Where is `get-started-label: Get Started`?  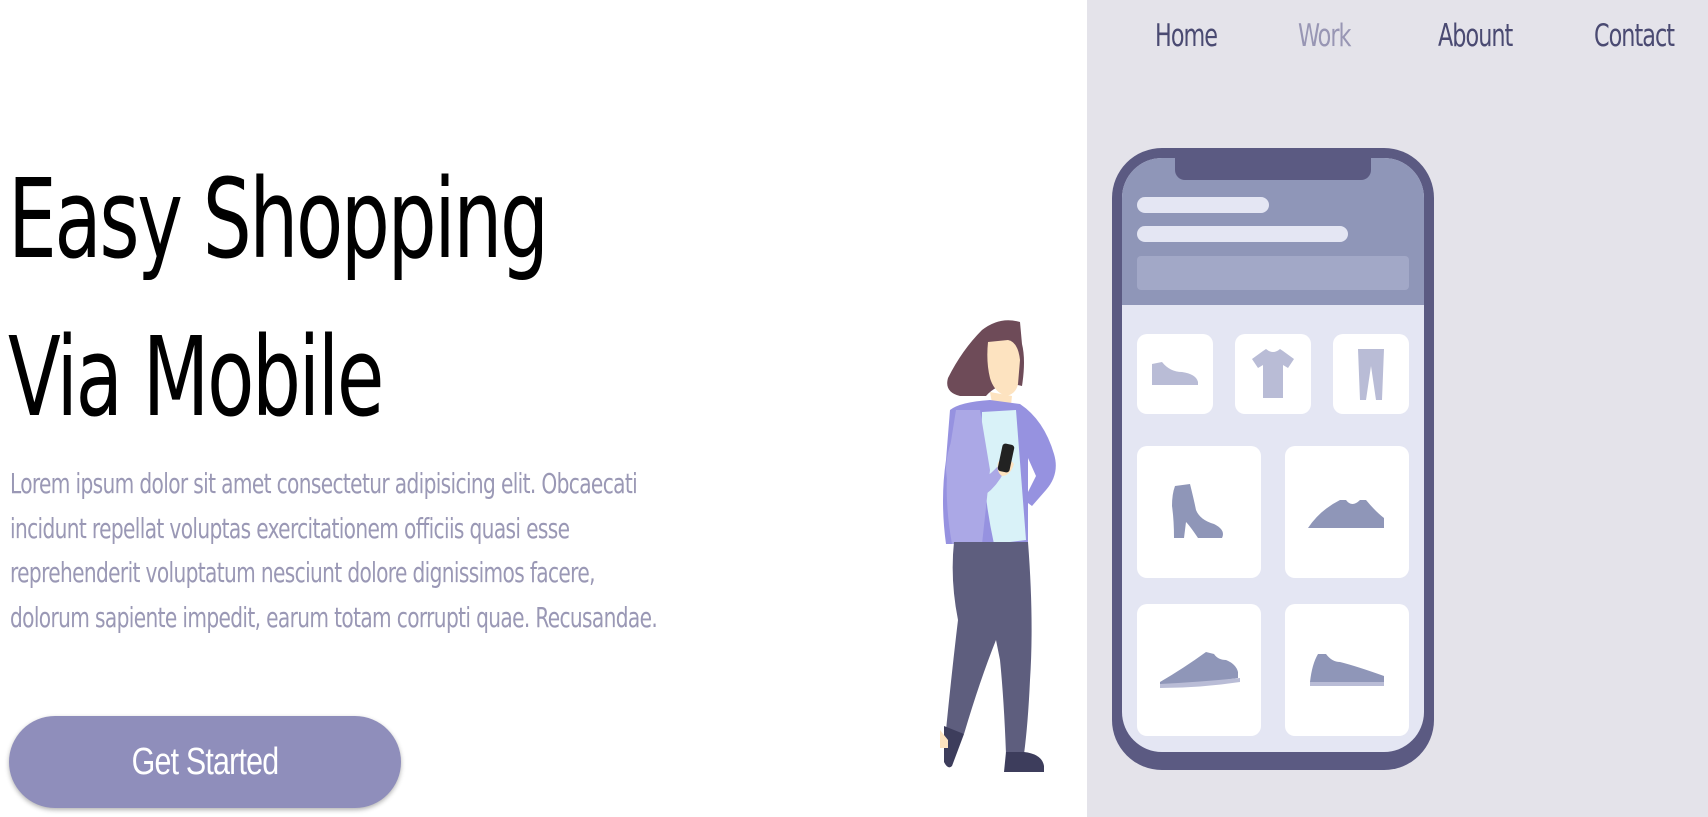
get-started-label: Get Started is located at coordinates (205, 762).